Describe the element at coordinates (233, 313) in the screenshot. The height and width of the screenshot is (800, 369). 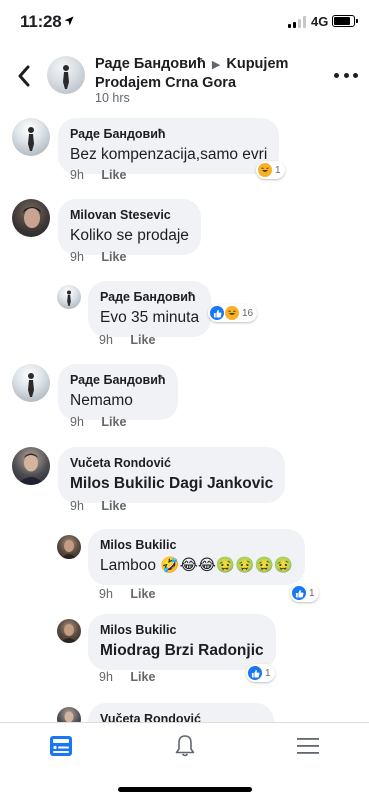
I see `reaction-summary: 16` at that location.